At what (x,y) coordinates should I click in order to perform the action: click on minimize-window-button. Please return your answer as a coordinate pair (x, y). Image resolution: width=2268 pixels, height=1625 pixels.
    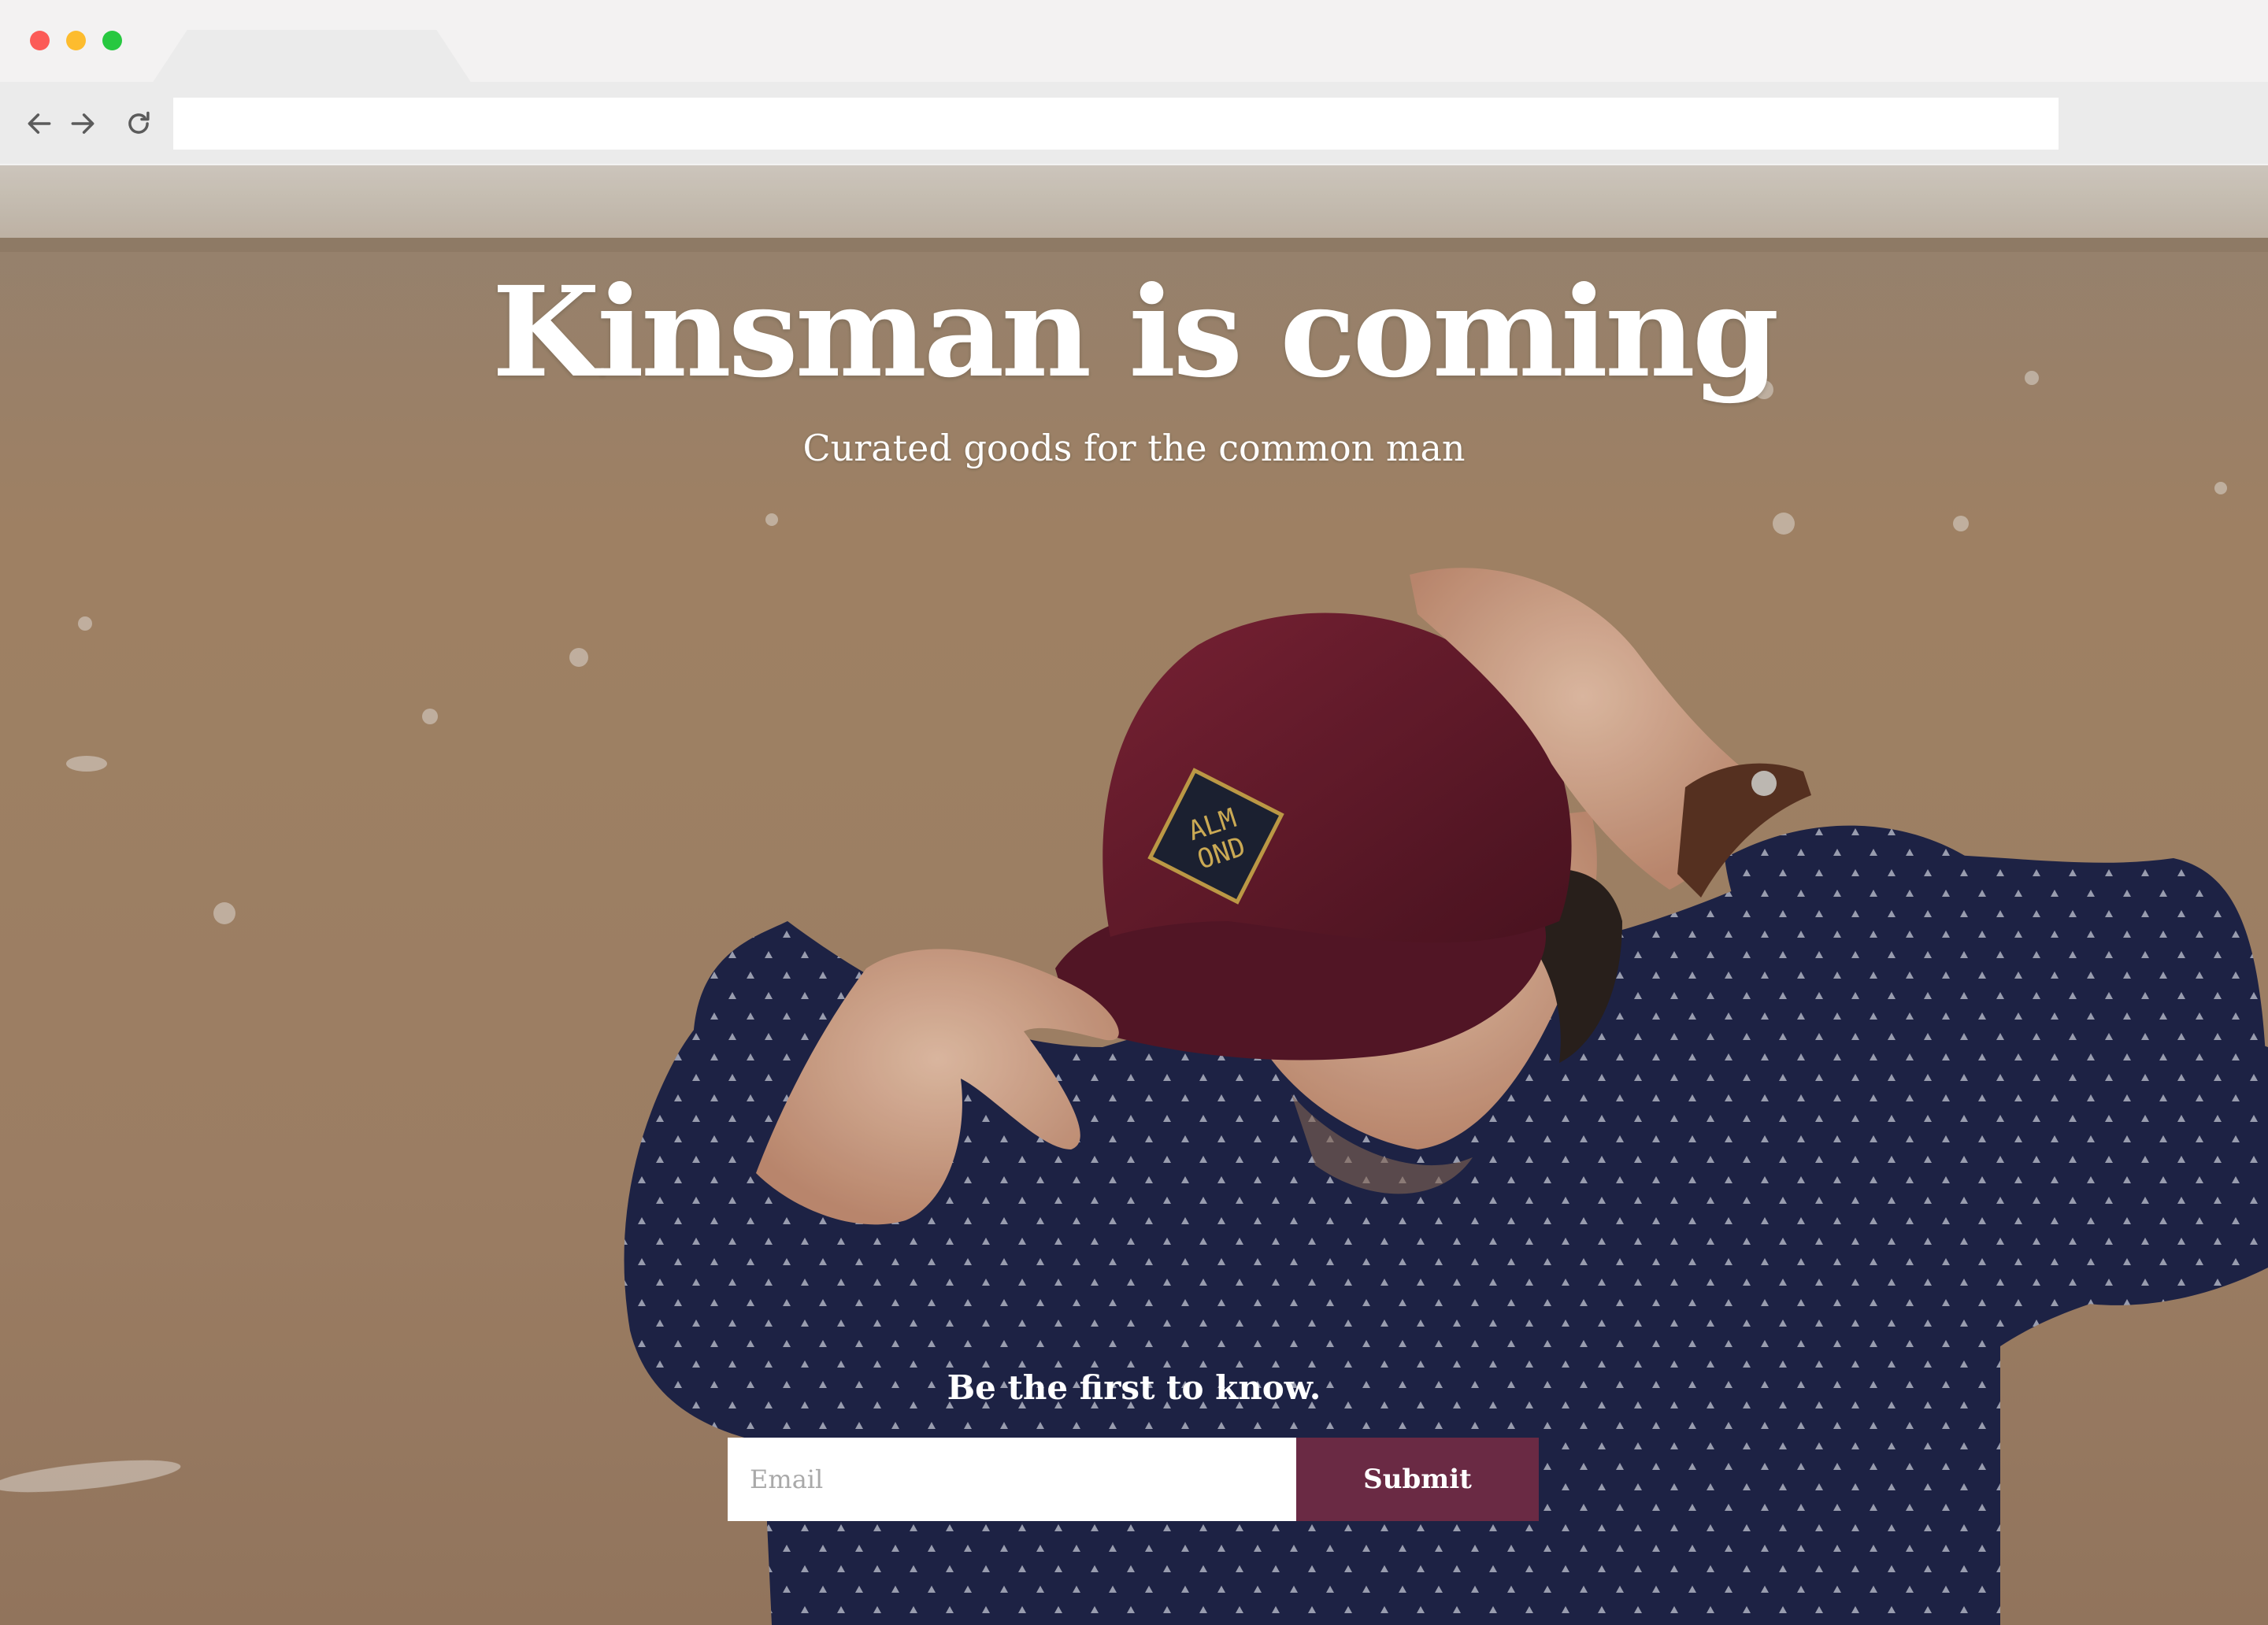
    Looking at the image, I should click on (76, 40).